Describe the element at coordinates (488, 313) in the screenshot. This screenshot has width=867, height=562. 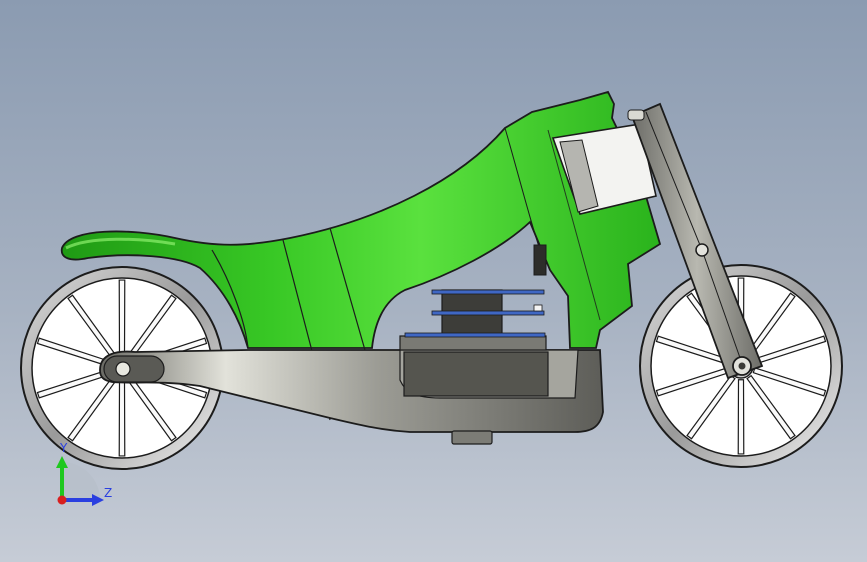
I see `pcb-board-middle` at that location.